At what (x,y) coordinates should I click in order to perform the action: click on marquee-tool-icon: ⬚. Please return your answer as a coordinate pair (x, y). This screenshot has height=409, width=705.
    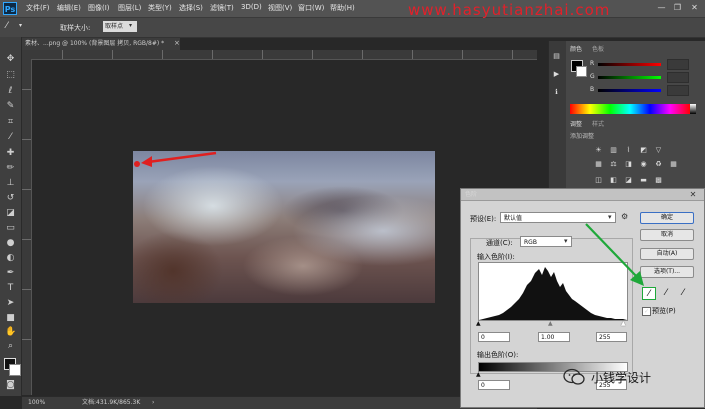
    Looking at the image, I should click on (10, 75).